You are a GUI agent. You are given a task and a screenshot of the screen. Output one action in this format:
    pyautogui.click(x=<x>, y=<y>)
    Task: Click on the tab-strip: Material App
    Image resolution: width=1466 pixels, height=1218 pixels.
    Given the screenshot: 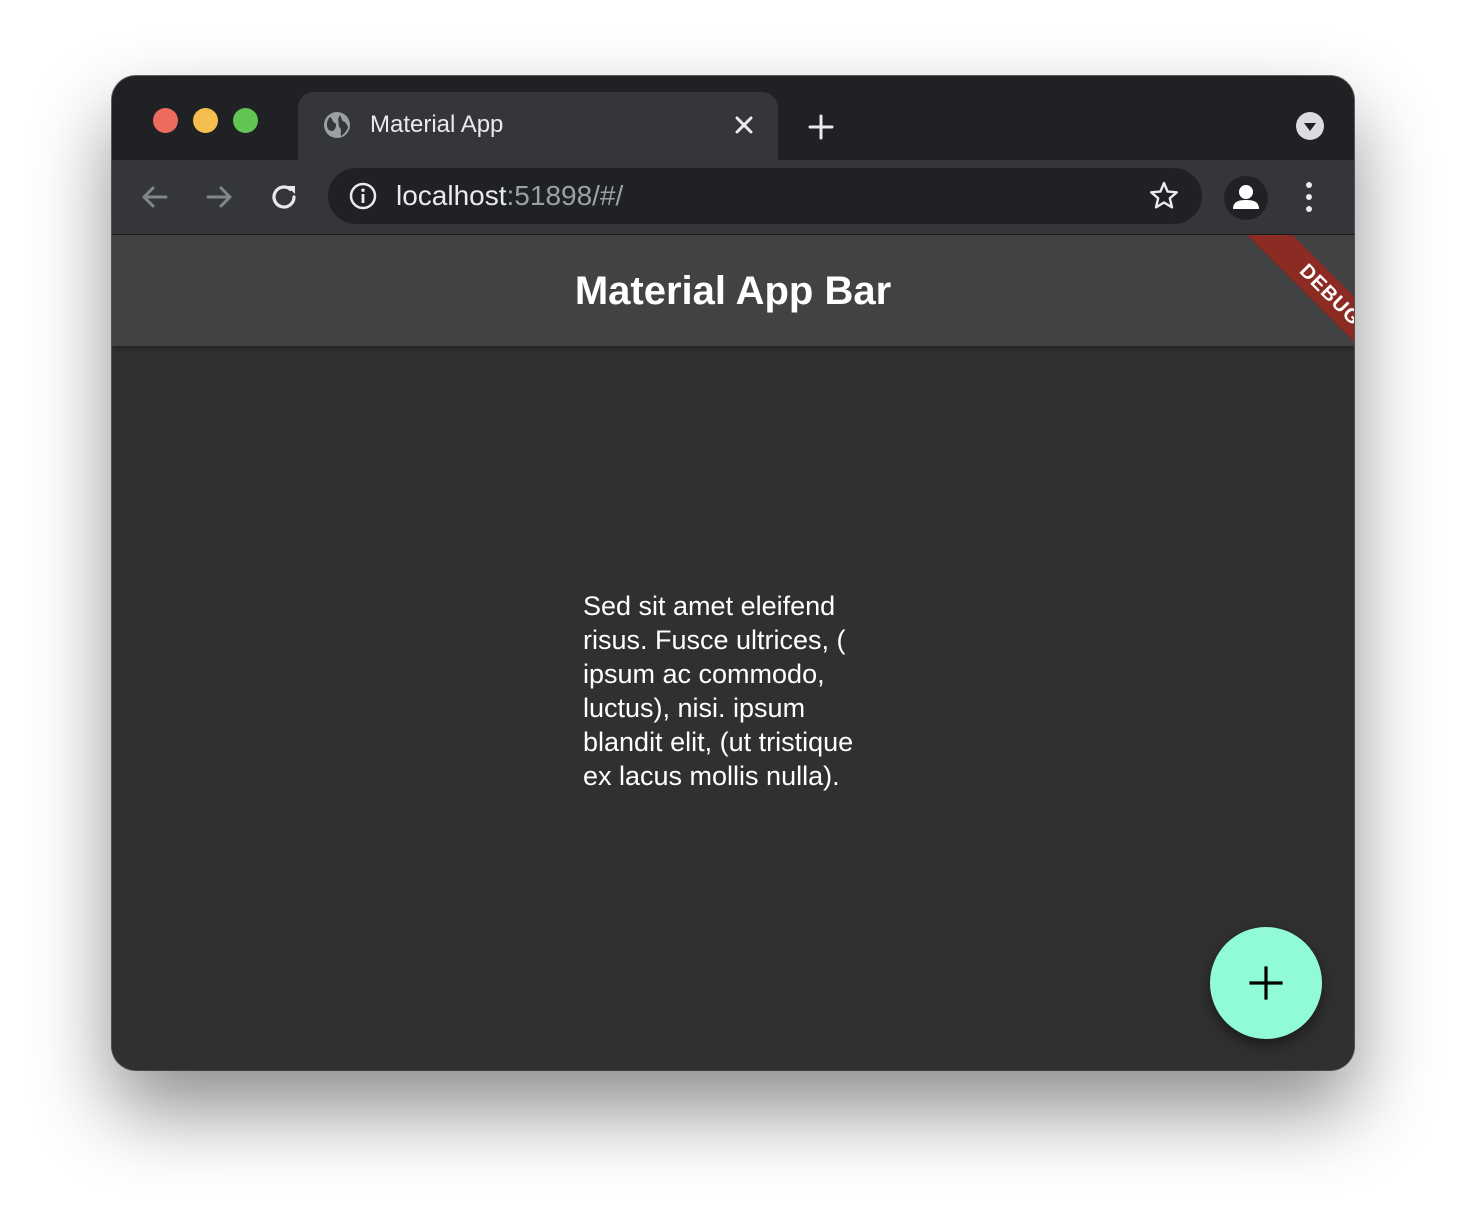 What is the action you would take?
    pyautogui.click(x=733, y=118)
    